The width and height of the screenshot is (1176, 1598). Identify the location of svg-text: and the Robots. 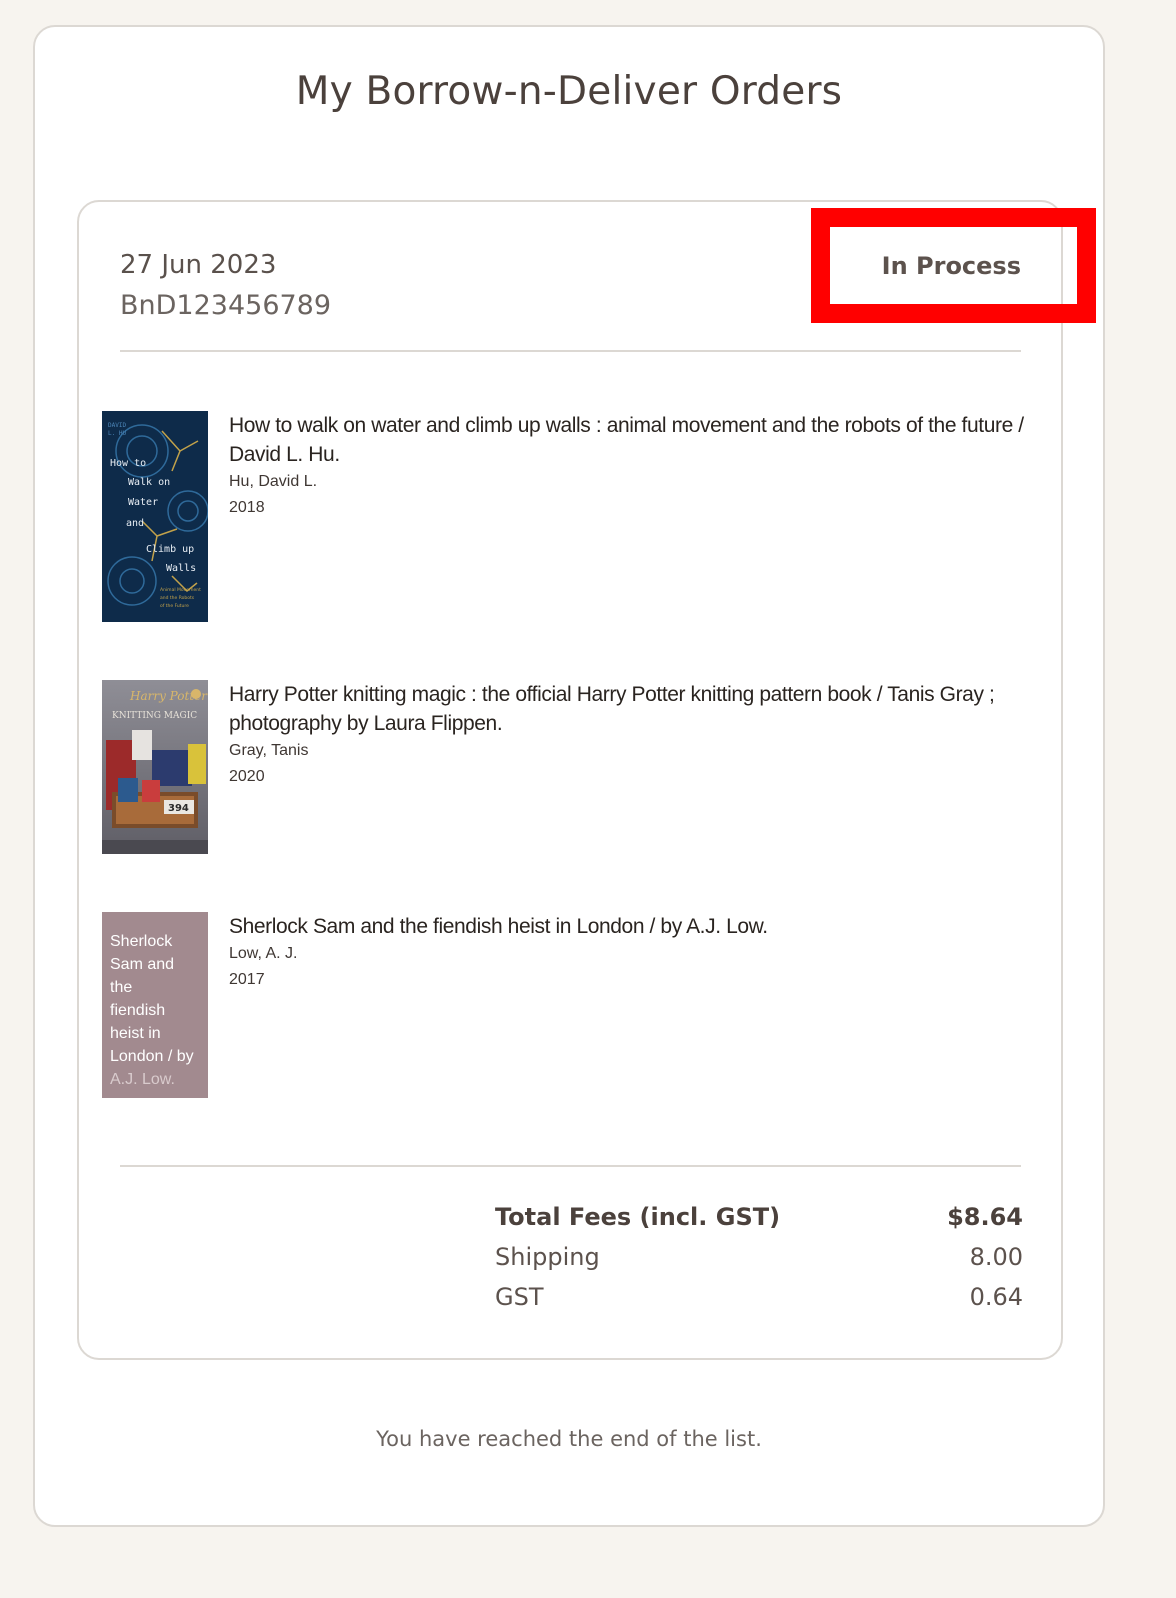
(177, 598).